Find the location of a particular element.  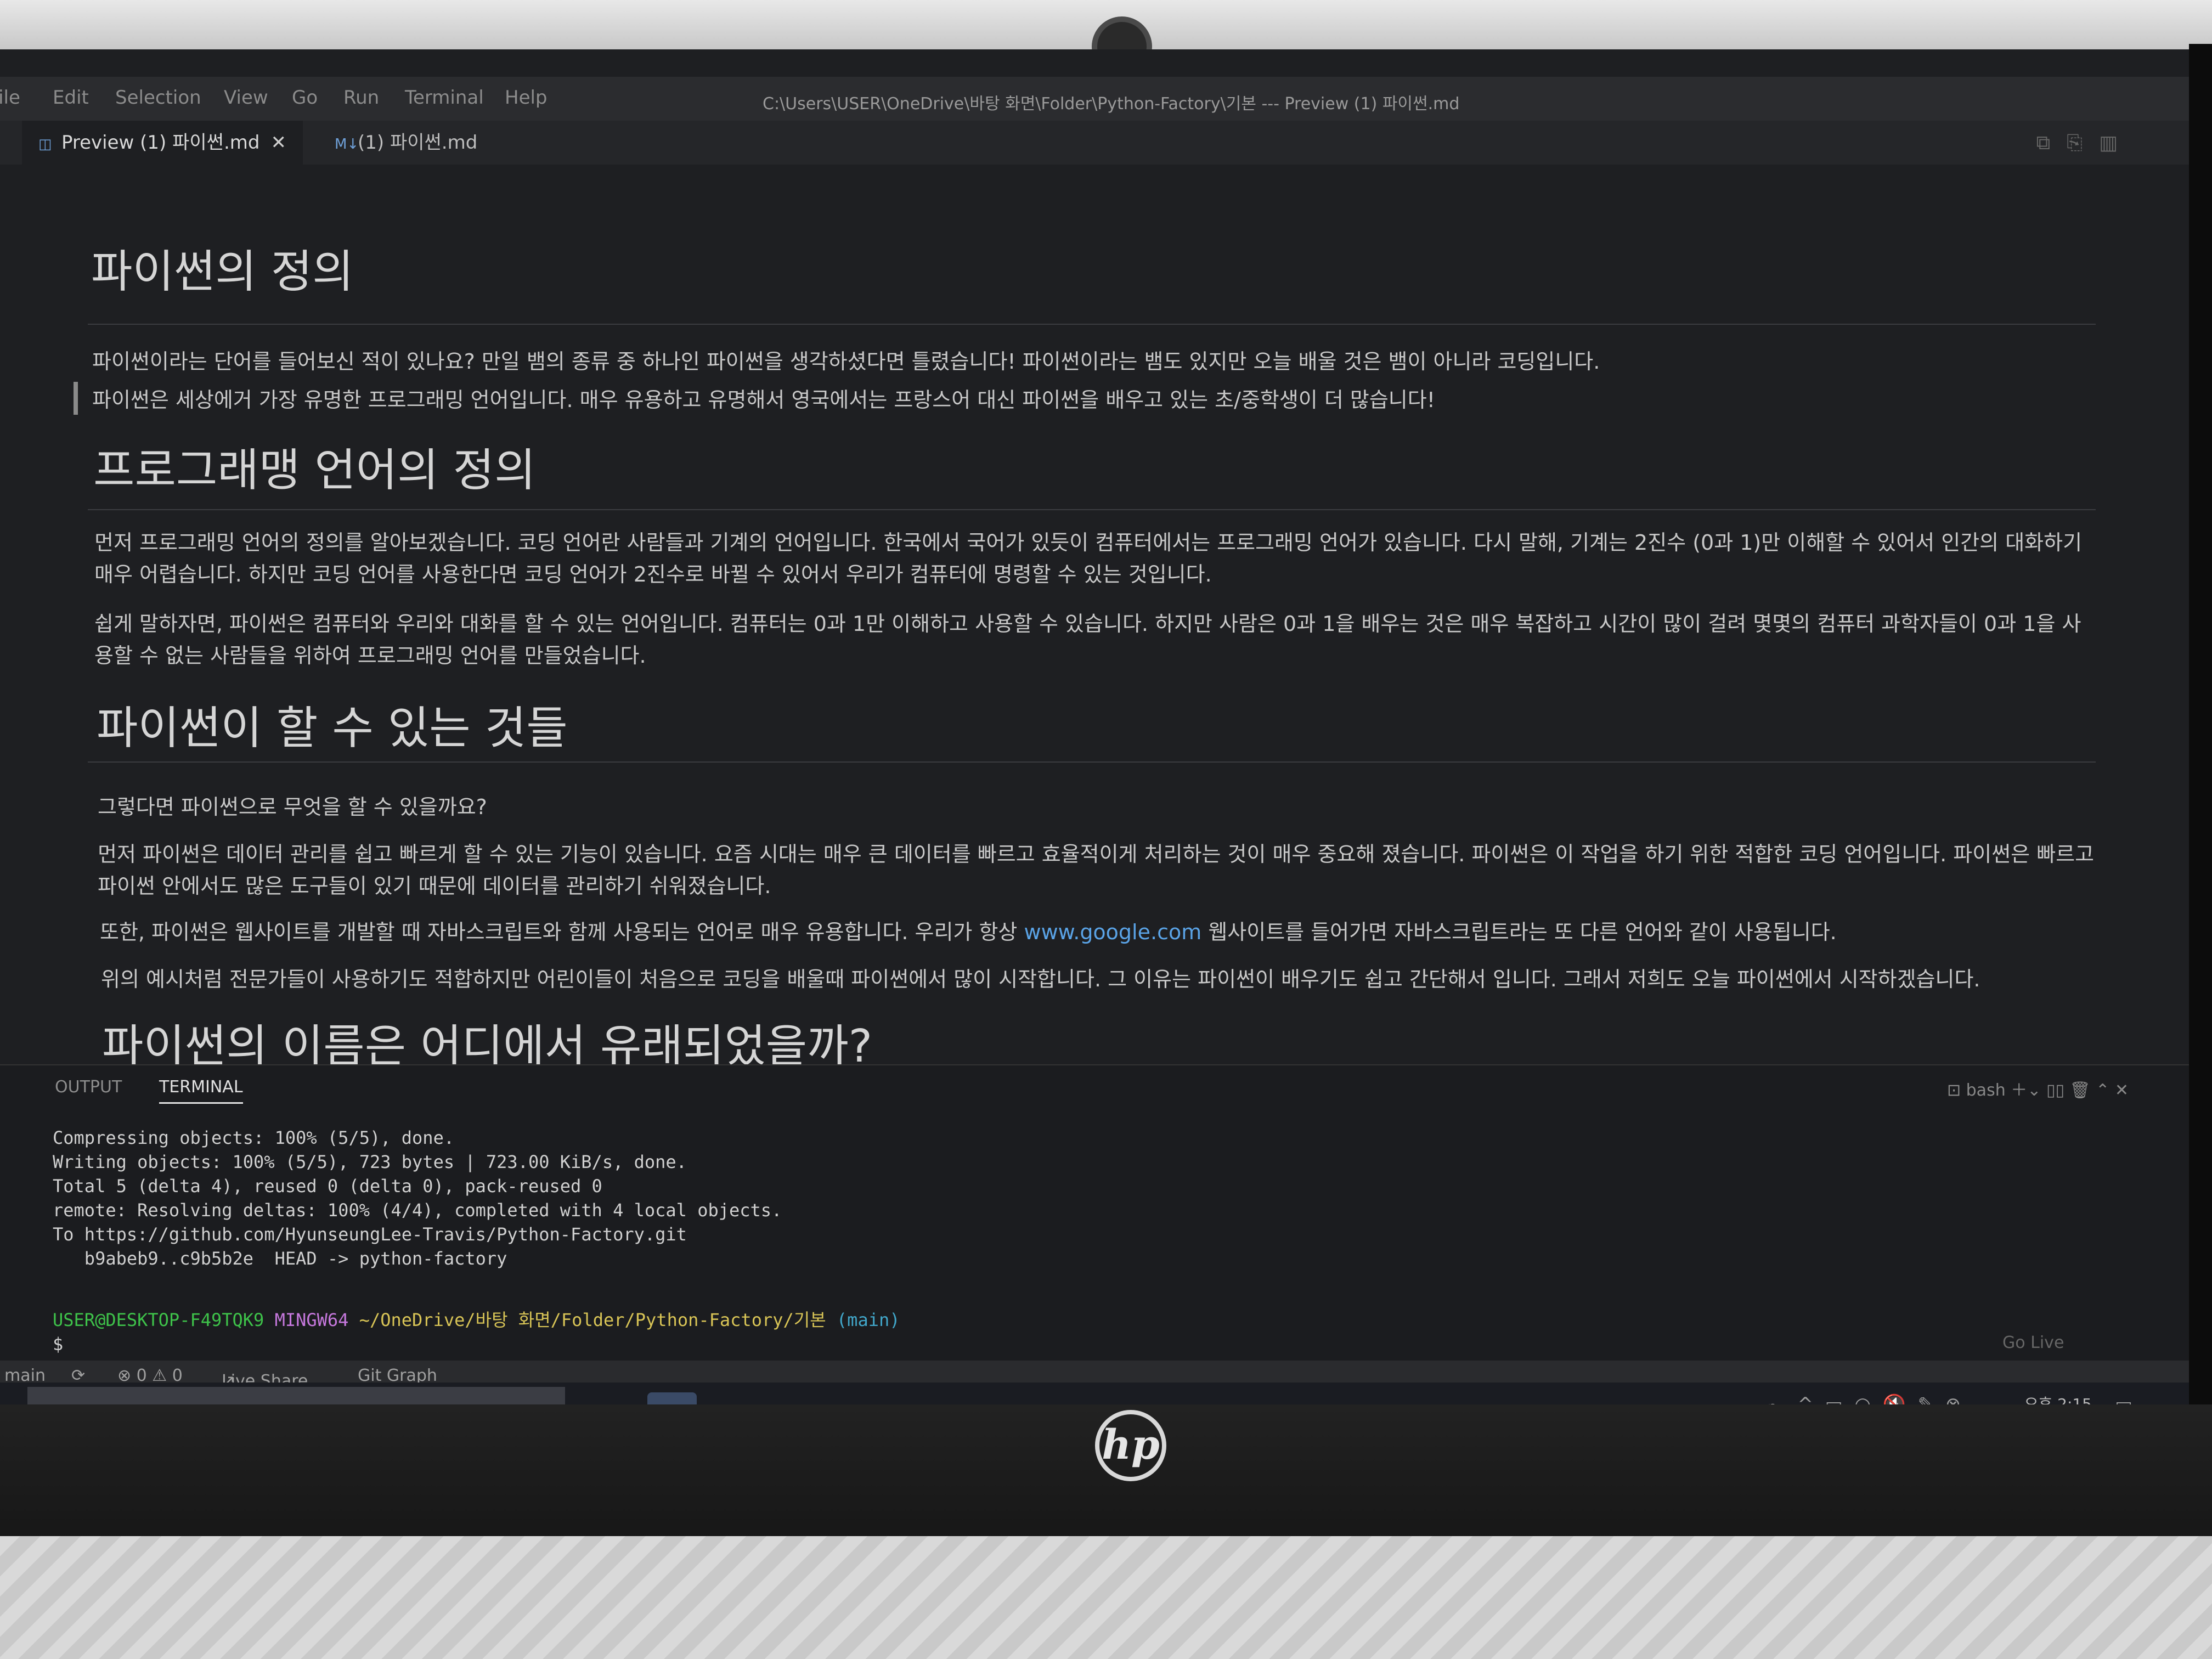

prompt-branch: (main) is located at coordinates (868, 1320).